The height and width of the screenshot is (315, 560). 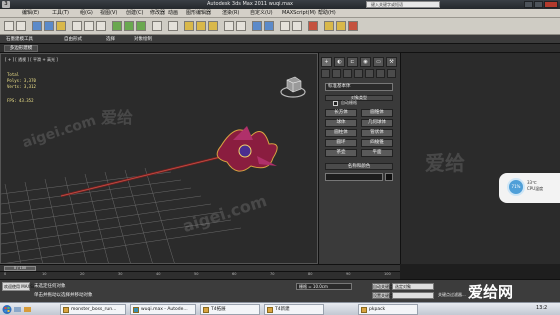 I want to click on tab-create: +, so click(x=326, y=62).